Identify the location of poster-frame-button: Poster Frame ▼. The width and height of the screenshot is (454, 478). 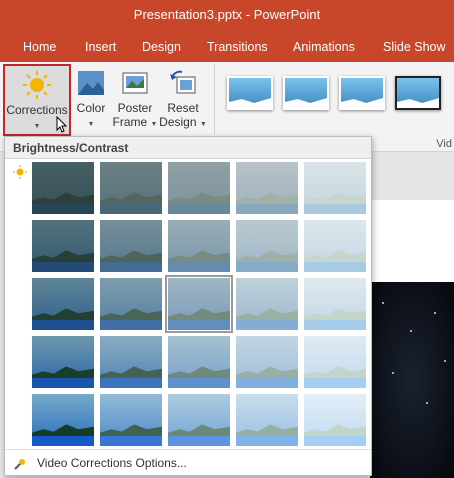
(135, 100).